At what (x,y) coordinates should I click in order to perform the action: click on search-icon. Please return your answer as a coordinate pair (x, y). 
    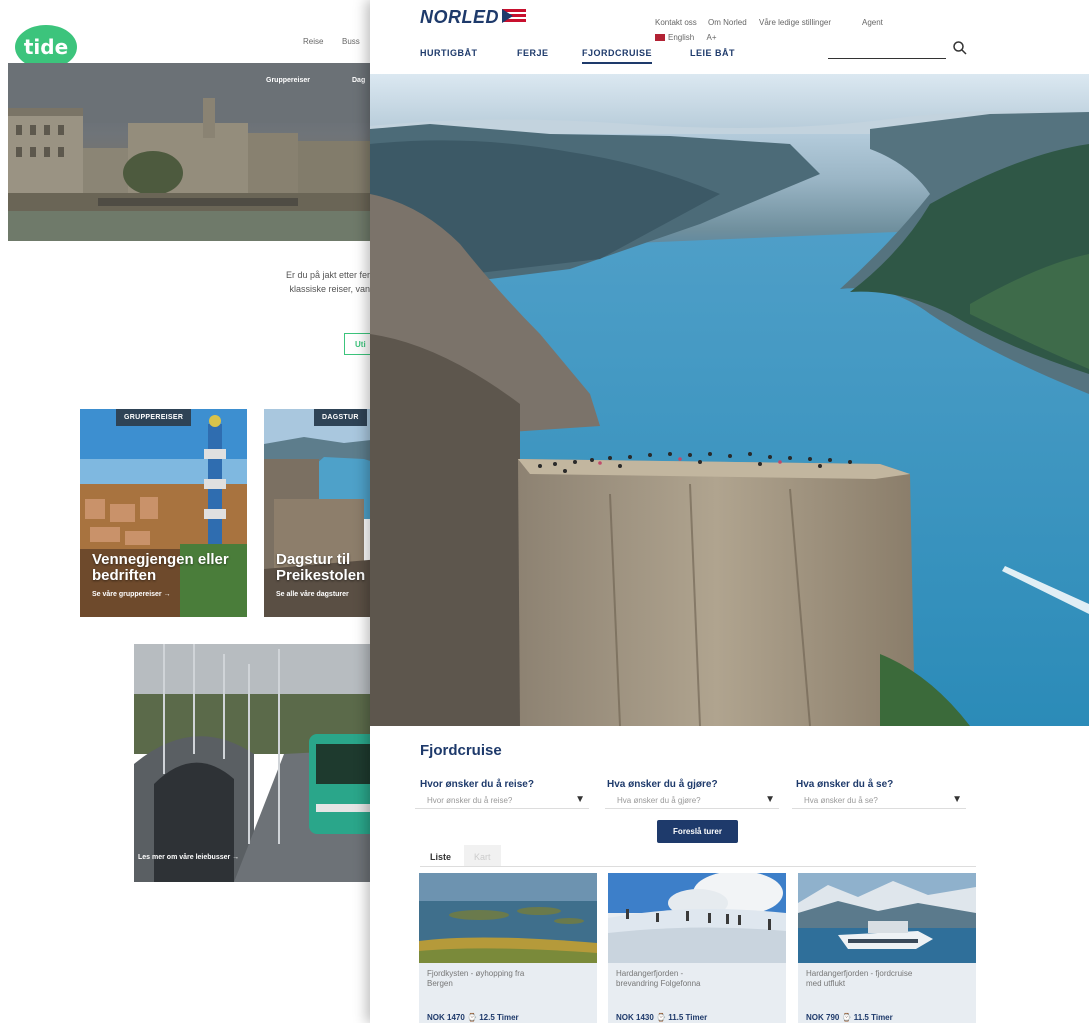
    Looking at the image, I should click on (960, 48).